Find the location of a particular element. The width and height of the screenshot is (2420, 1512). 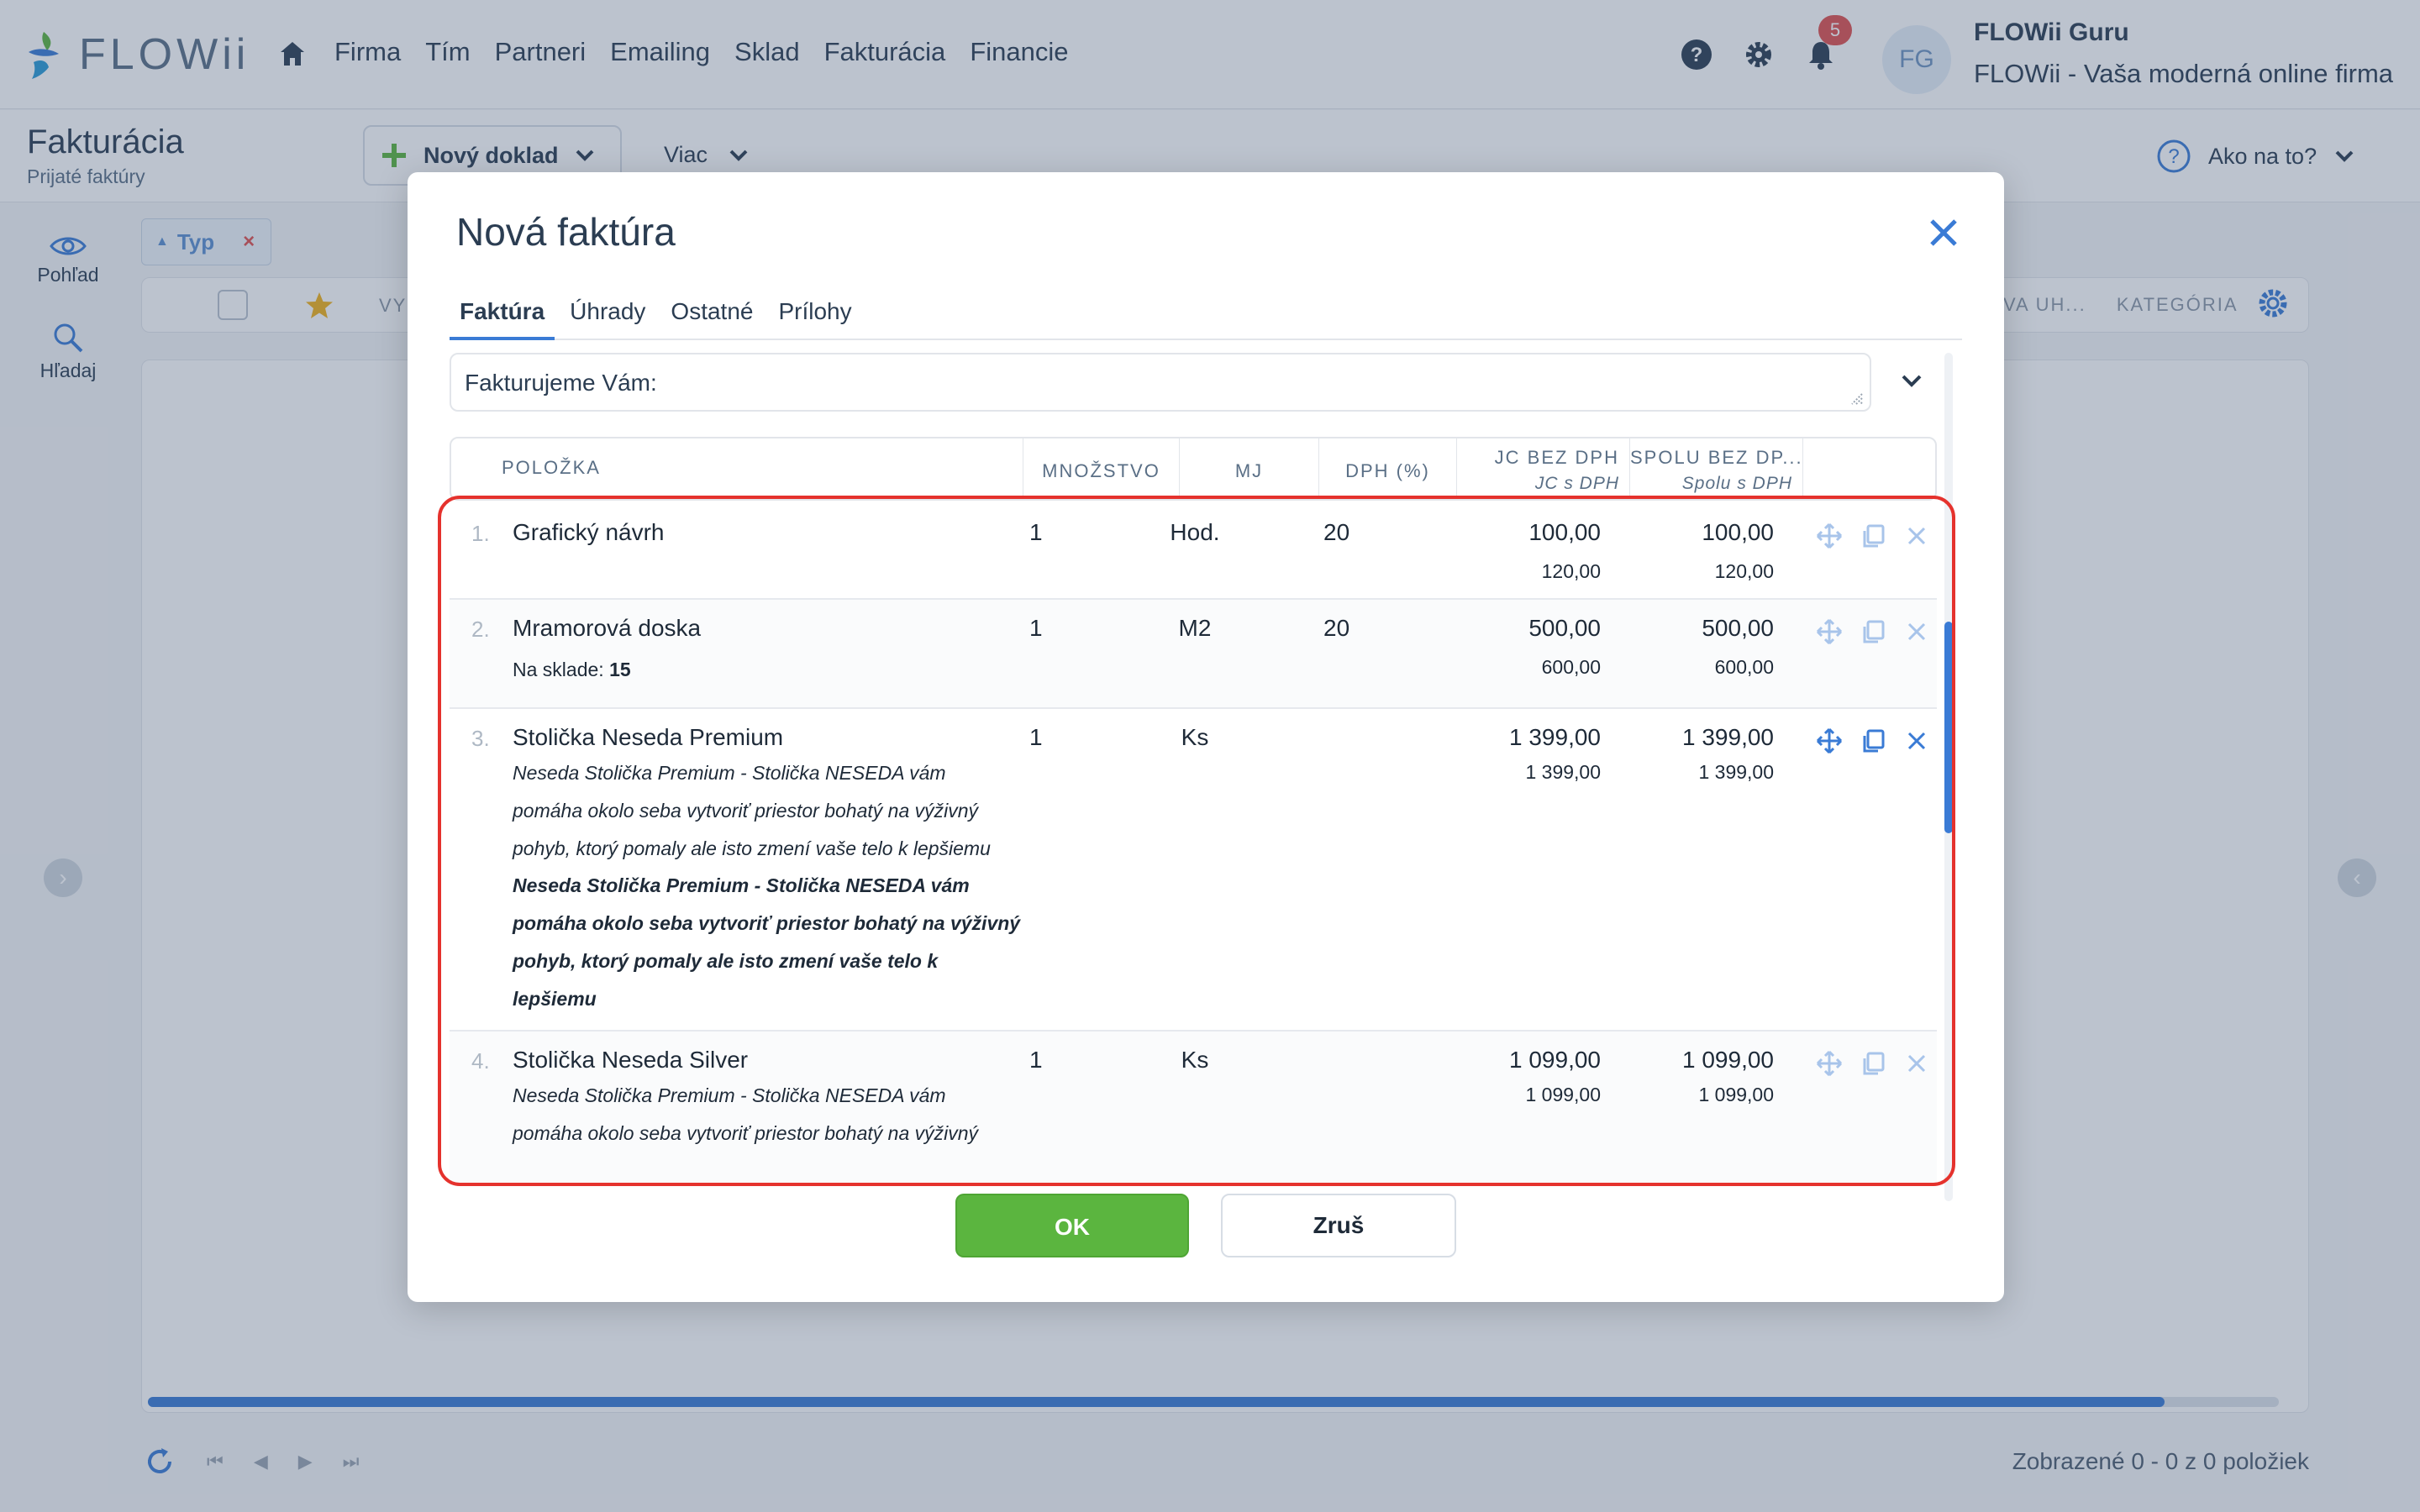

tab-prilohy: Prílohy is located at coordinates (814, 310).